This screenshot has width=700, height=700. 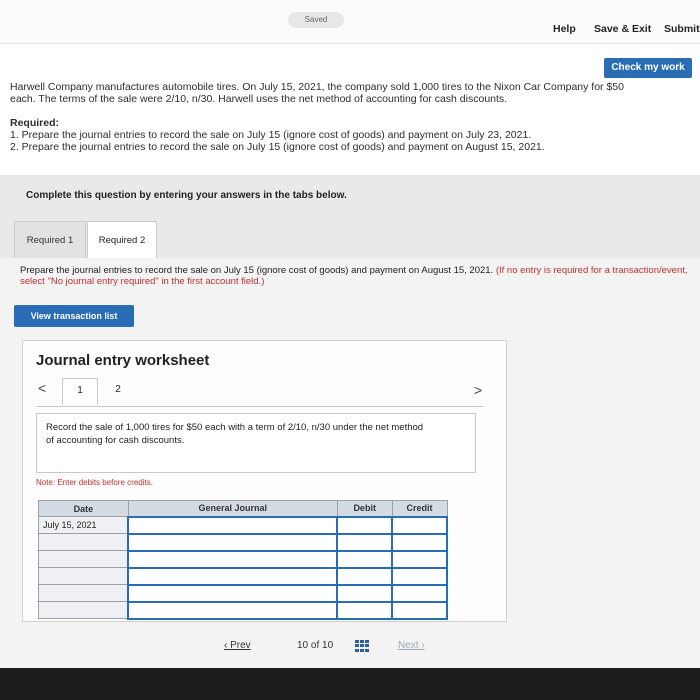 I want to click on of-label: of, so click(x=315, y=645).